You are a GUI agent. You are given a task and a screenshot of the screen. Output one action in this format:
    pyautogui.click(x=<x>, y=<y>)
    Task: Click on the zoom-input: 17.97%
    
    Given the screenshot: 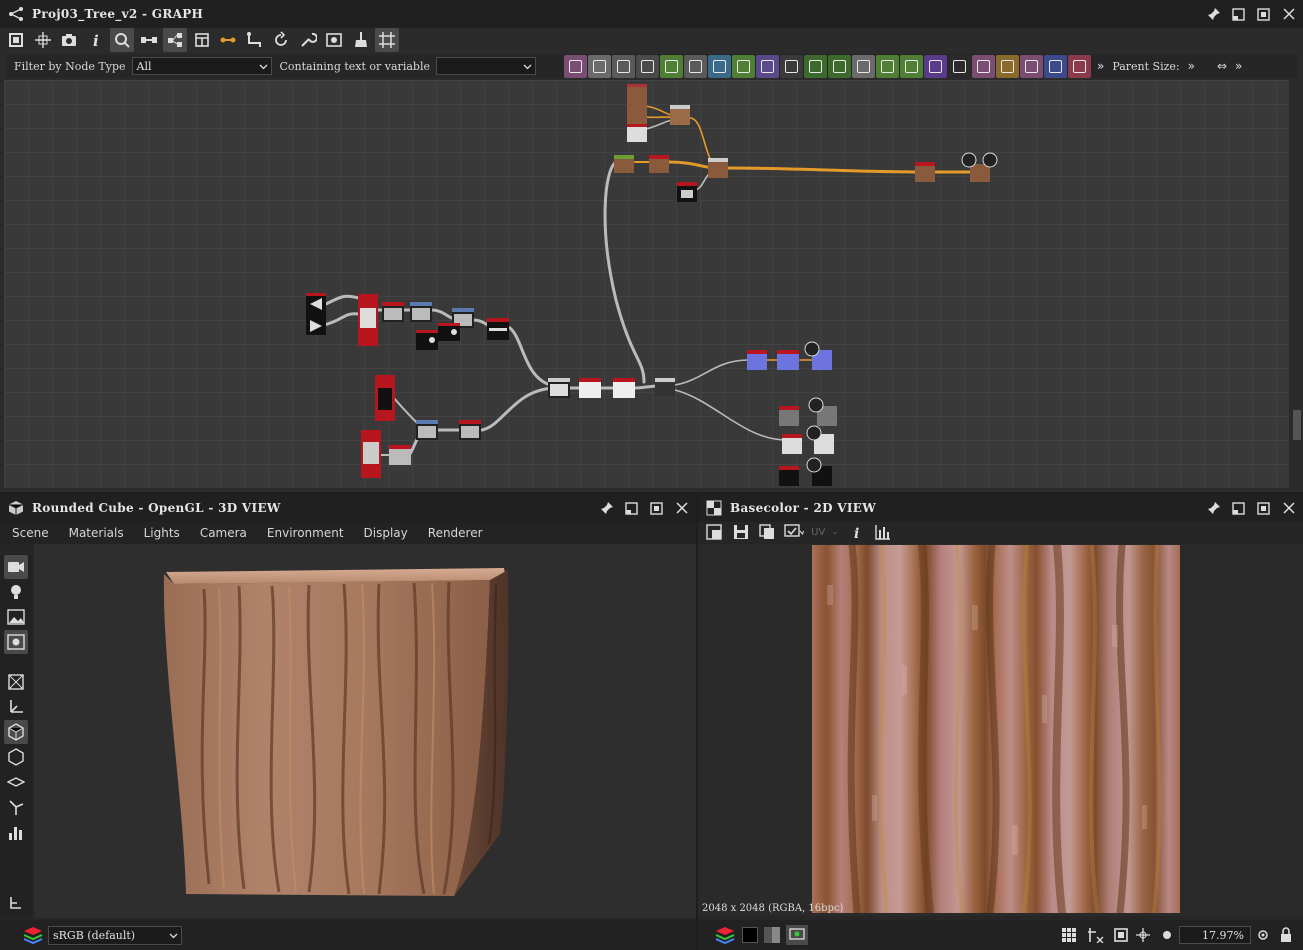 What is the action you would take?
    pyautogui.click(x=1215, y=935)
    